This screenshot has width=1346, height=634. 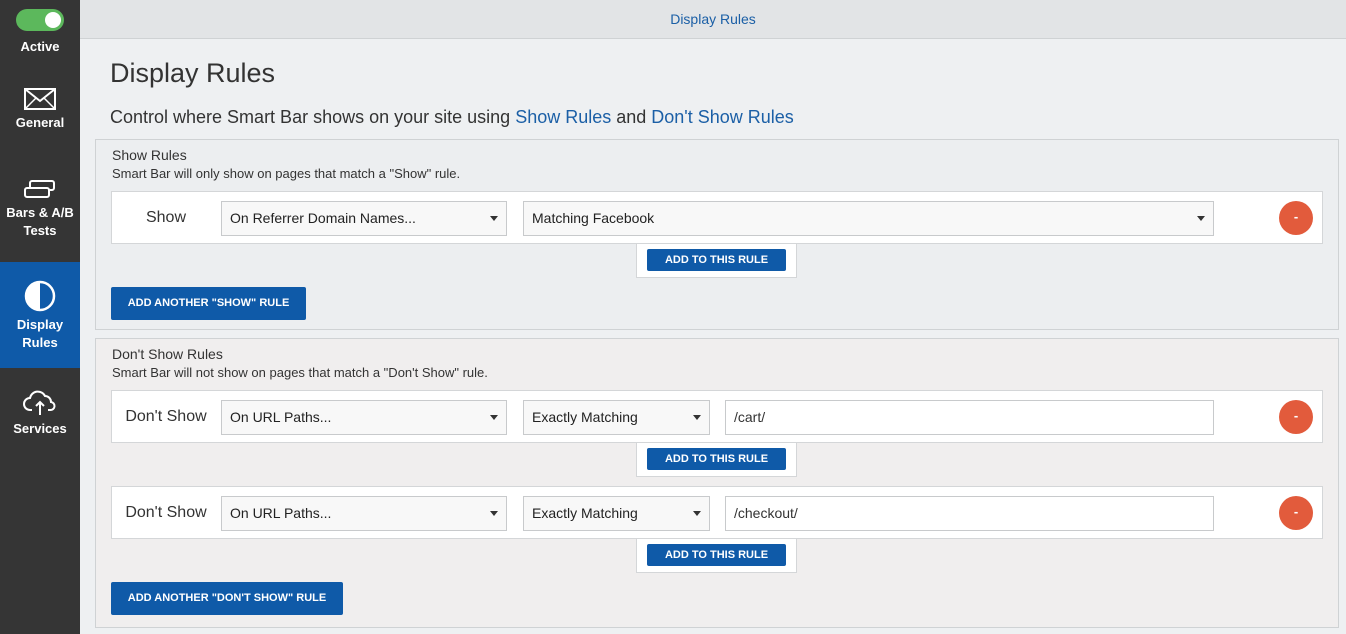 I want to click on active-toggle, so click(x=40, y=20).